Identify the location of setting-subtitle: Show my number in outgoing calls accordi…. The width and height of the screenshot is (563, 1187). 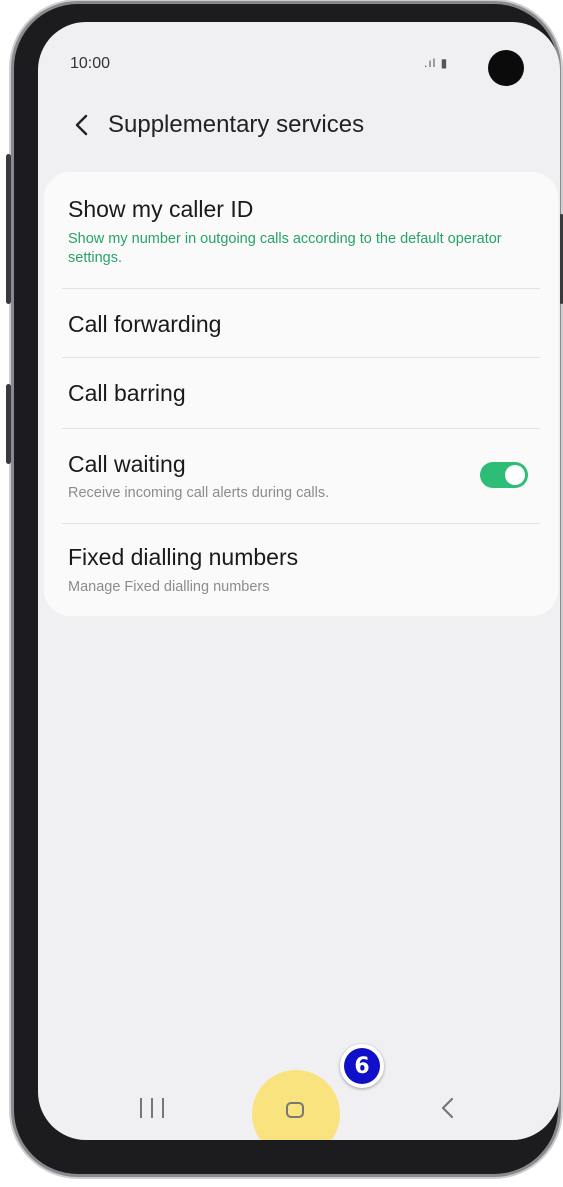
(285, 248).